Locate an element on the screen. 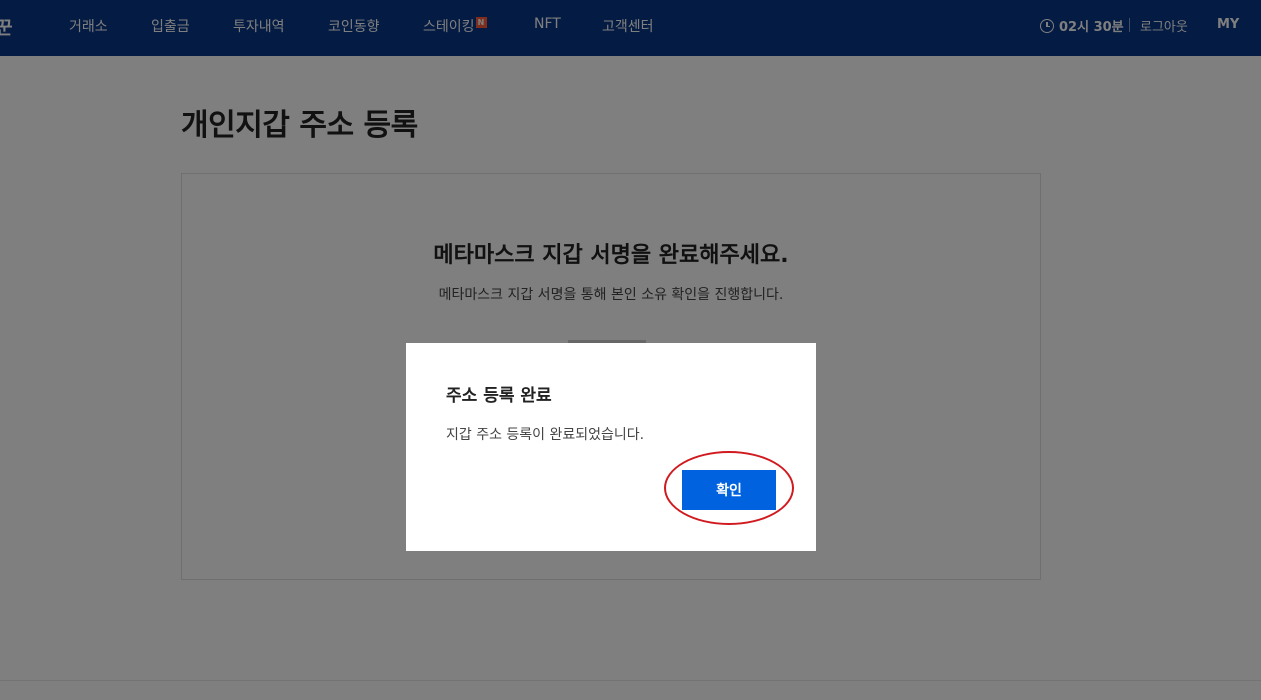 The width and height of the screenshot is (1261, 700). dialog-title: 주소 등록 완료 is located at coordinates (499, 396).